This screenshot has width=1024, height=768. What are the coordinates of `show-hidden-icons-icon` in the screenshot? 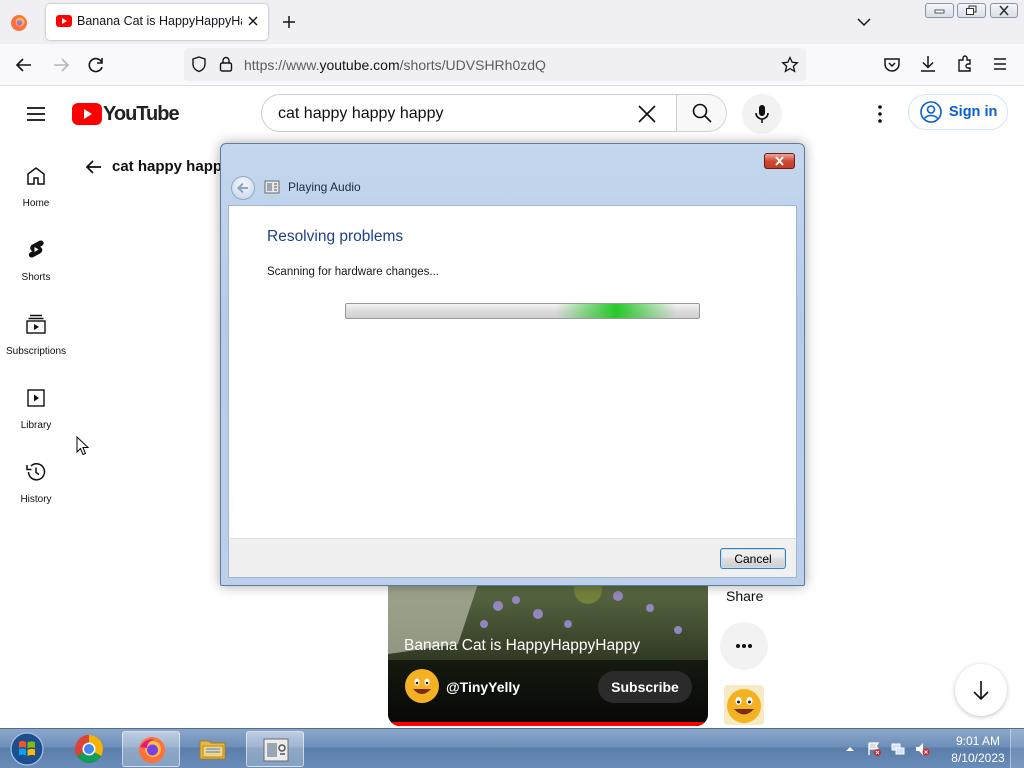 It's located at (850, 749).